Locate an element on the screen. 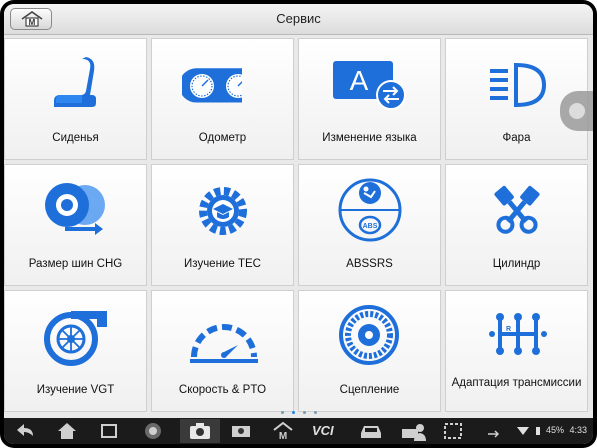  back-icon is located at coordinates (25, 431).